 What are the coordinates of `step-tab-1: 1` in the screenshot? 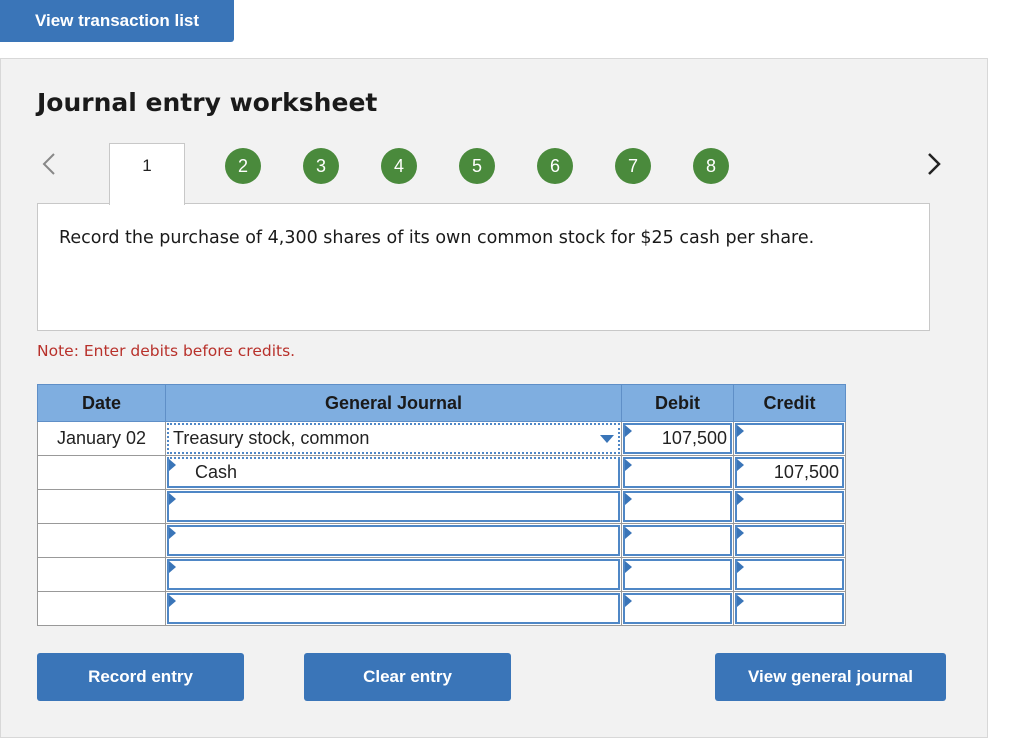 It's located at (147, 174).